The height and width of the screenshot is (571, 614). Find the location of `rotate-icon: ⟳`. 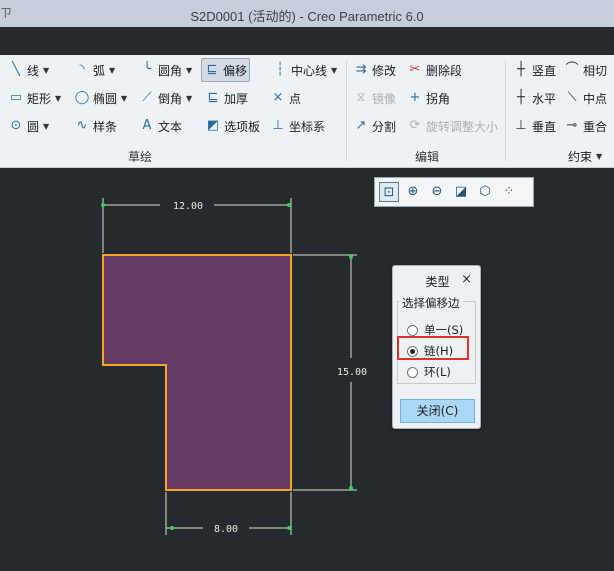

rotate-icon: ⟳ is located at coordinates (415, 125).